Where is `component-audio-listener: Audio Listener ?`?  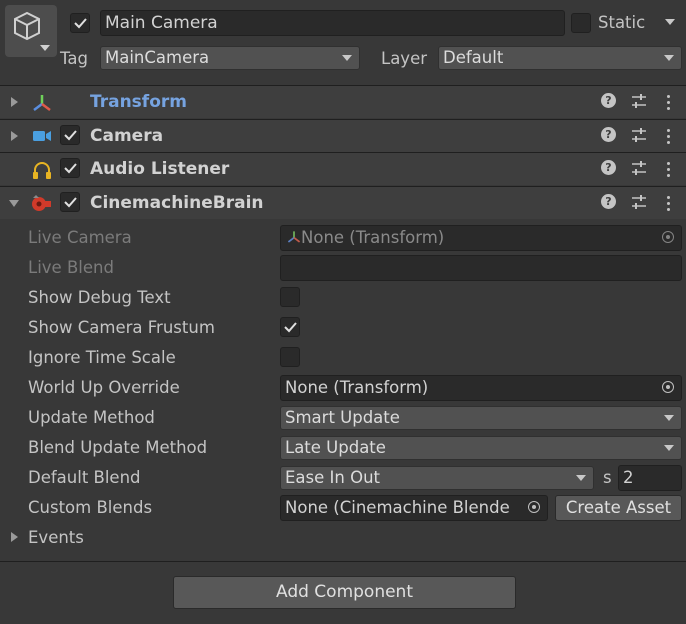 component-audio-listener: Audio Listener ? is located at coordinates (343, 168).